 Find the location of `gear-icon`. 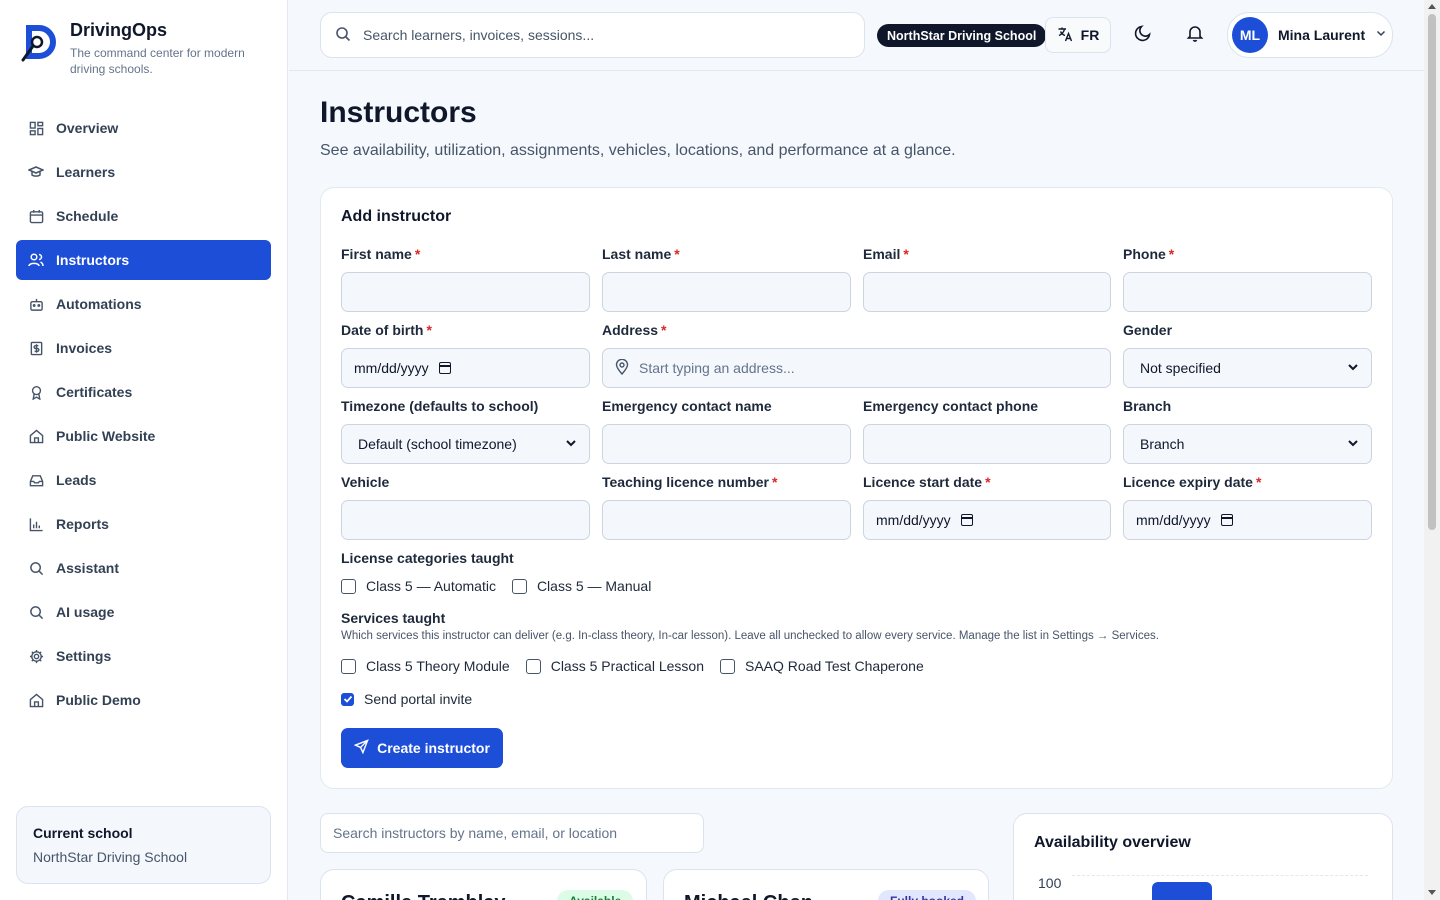

gear-icon is located at coordinates (36, 656).